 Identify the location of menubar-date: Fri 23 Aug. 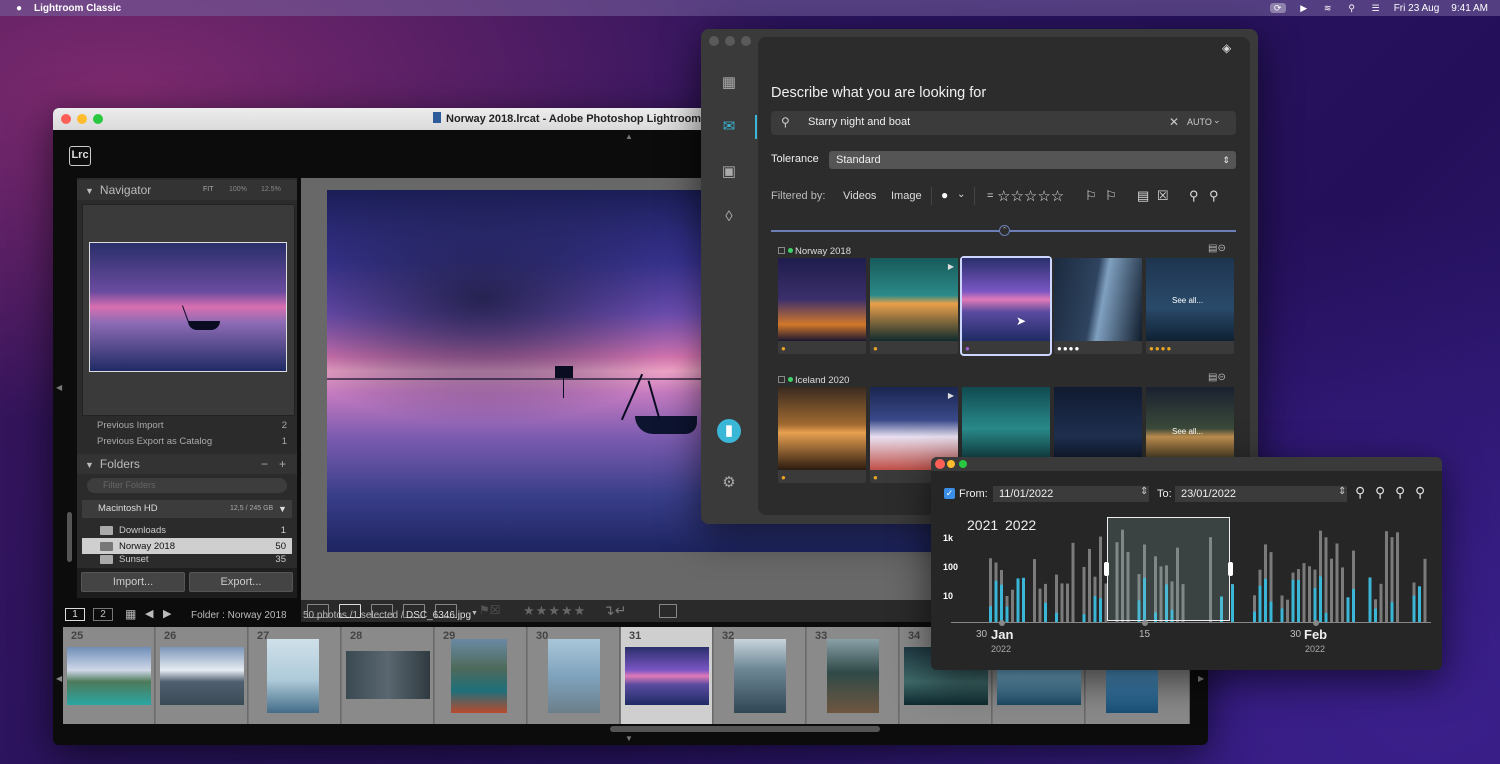
(1417, 8).